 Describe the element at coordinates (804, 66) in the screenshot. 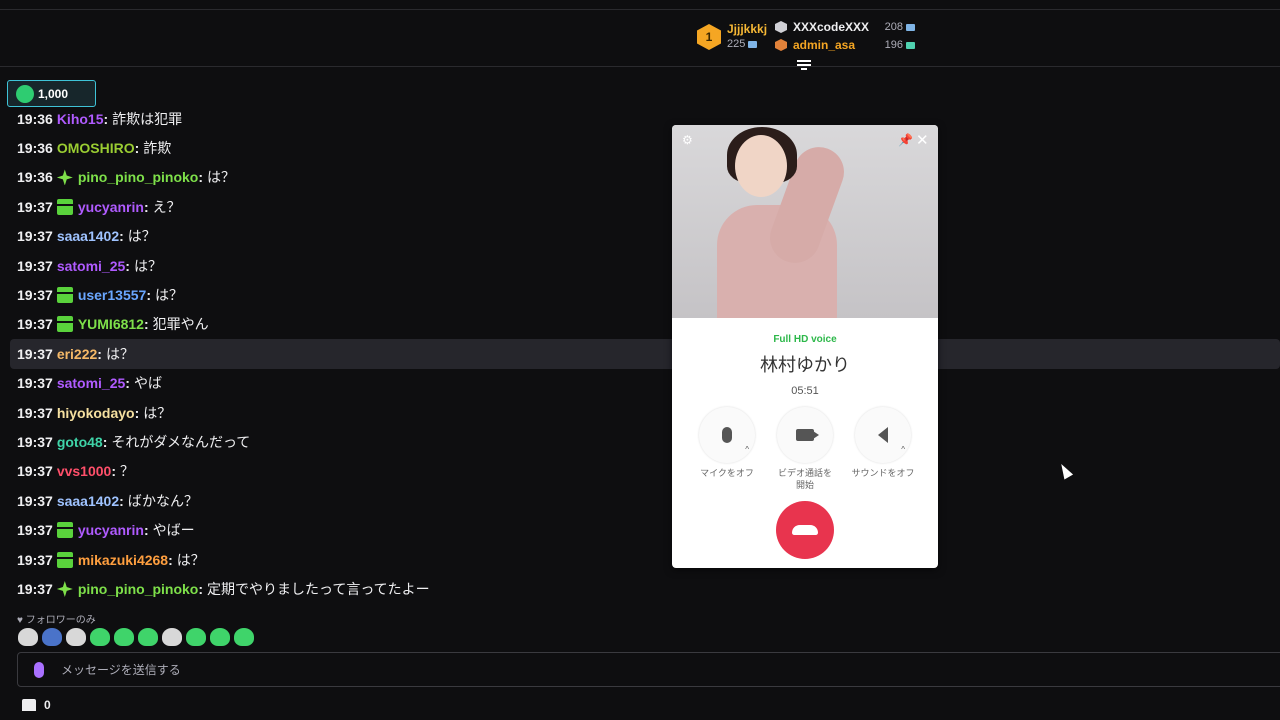

I see `leaderboard-collapse-icon` at that location.